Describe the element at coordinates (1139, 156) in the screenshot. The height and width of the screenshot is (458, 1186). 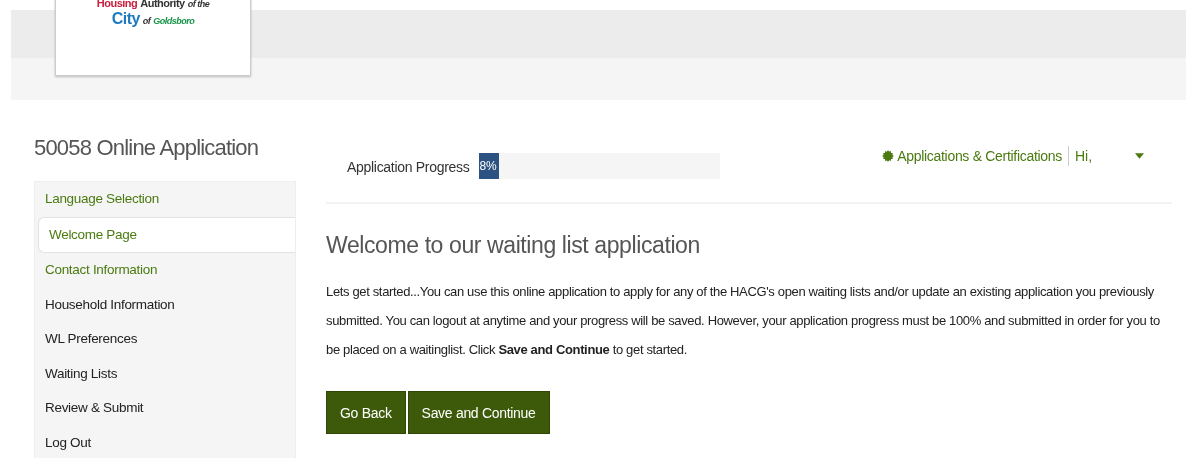
I see `caret-icon` at that location.